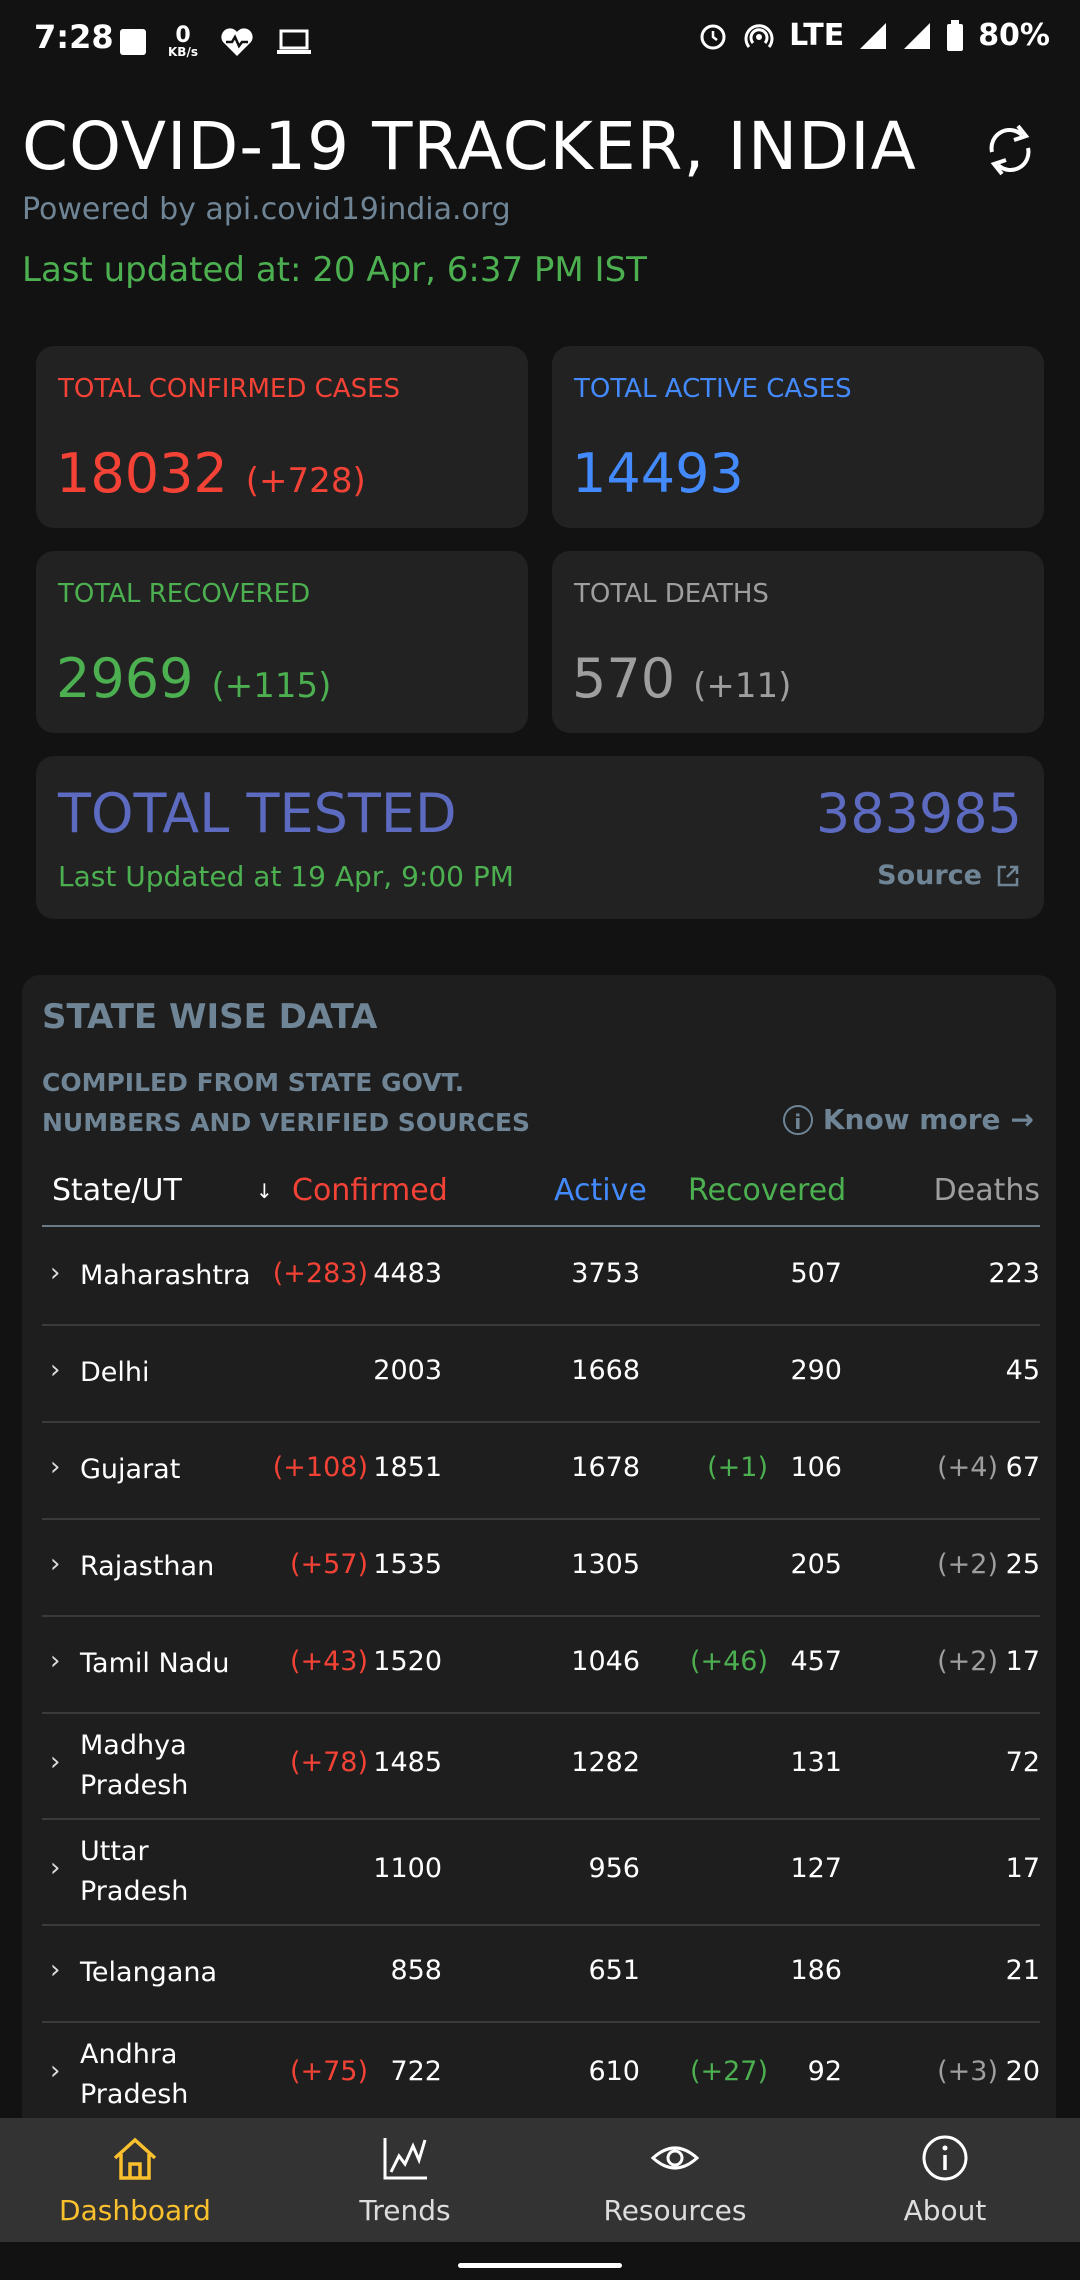  I want to click on nav-resources: Resources, so click(675, 2180).